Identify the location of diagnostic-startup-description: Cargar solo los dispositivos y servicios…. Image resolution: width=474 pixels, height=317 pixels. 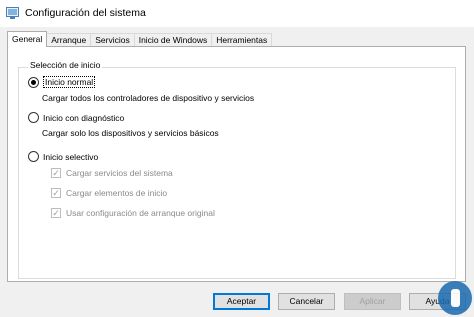
(130, 133).